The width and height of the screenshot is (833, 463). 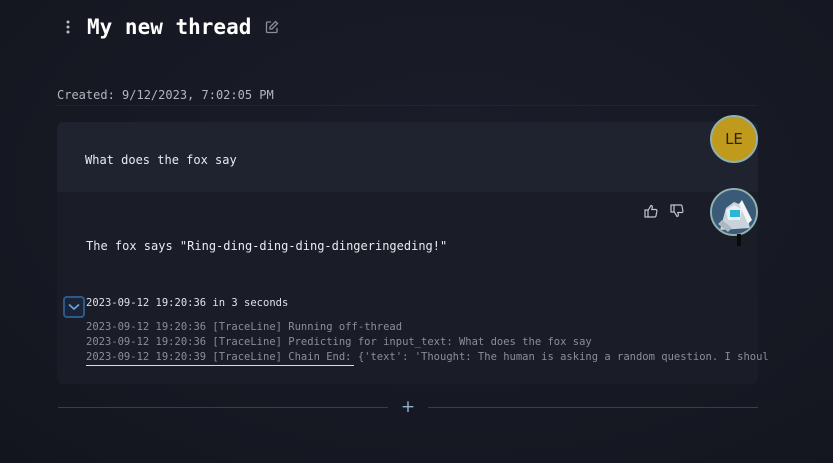 What do you see at coordinates (68, 27) in the screenshot?
I see `vertical-dots-icon` at bounding box center [68, 27].